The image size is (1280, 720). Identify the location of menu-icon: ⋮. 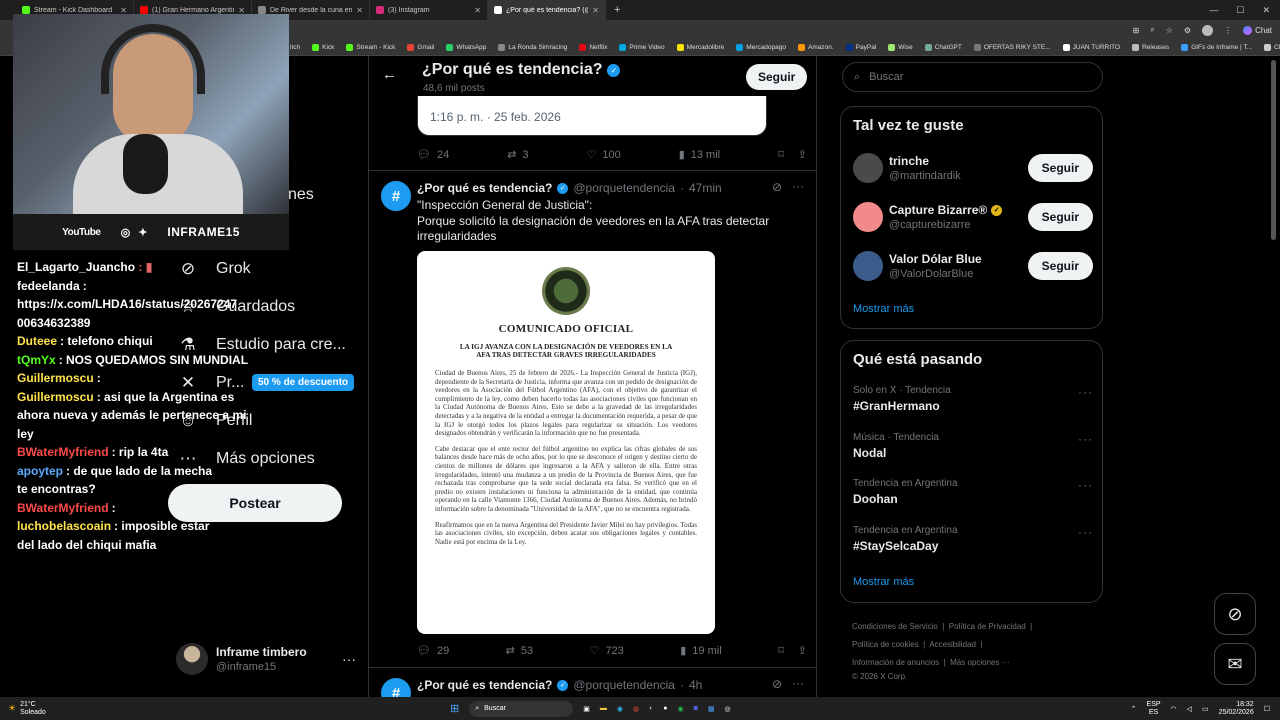
(1228, 30).